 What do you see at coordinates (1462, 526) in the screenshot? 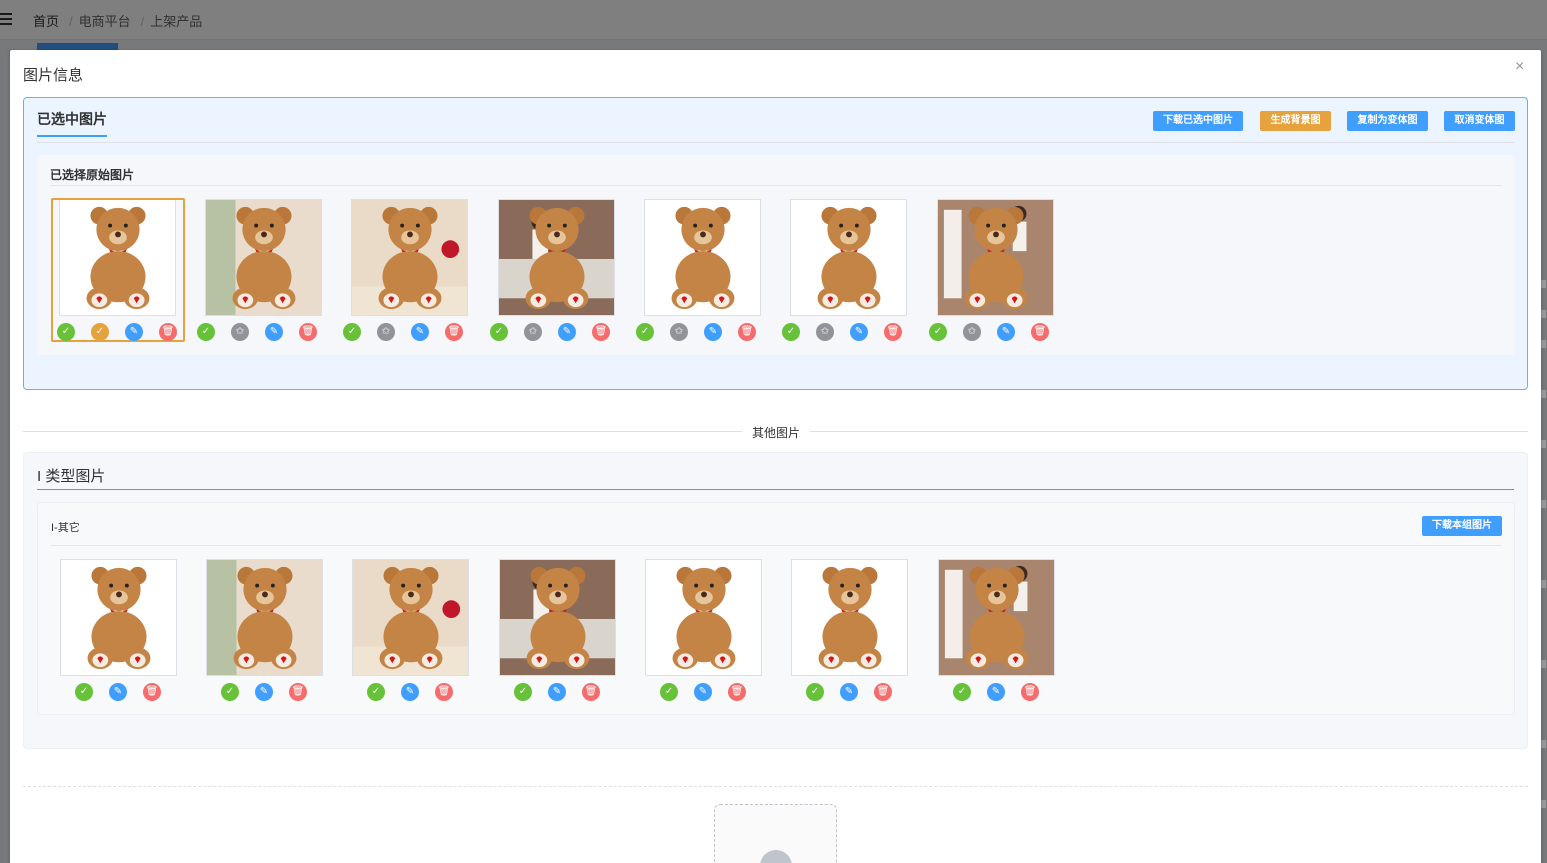
I see `download-group-button: 下载本组图片` at bounding box center [1462, 526].